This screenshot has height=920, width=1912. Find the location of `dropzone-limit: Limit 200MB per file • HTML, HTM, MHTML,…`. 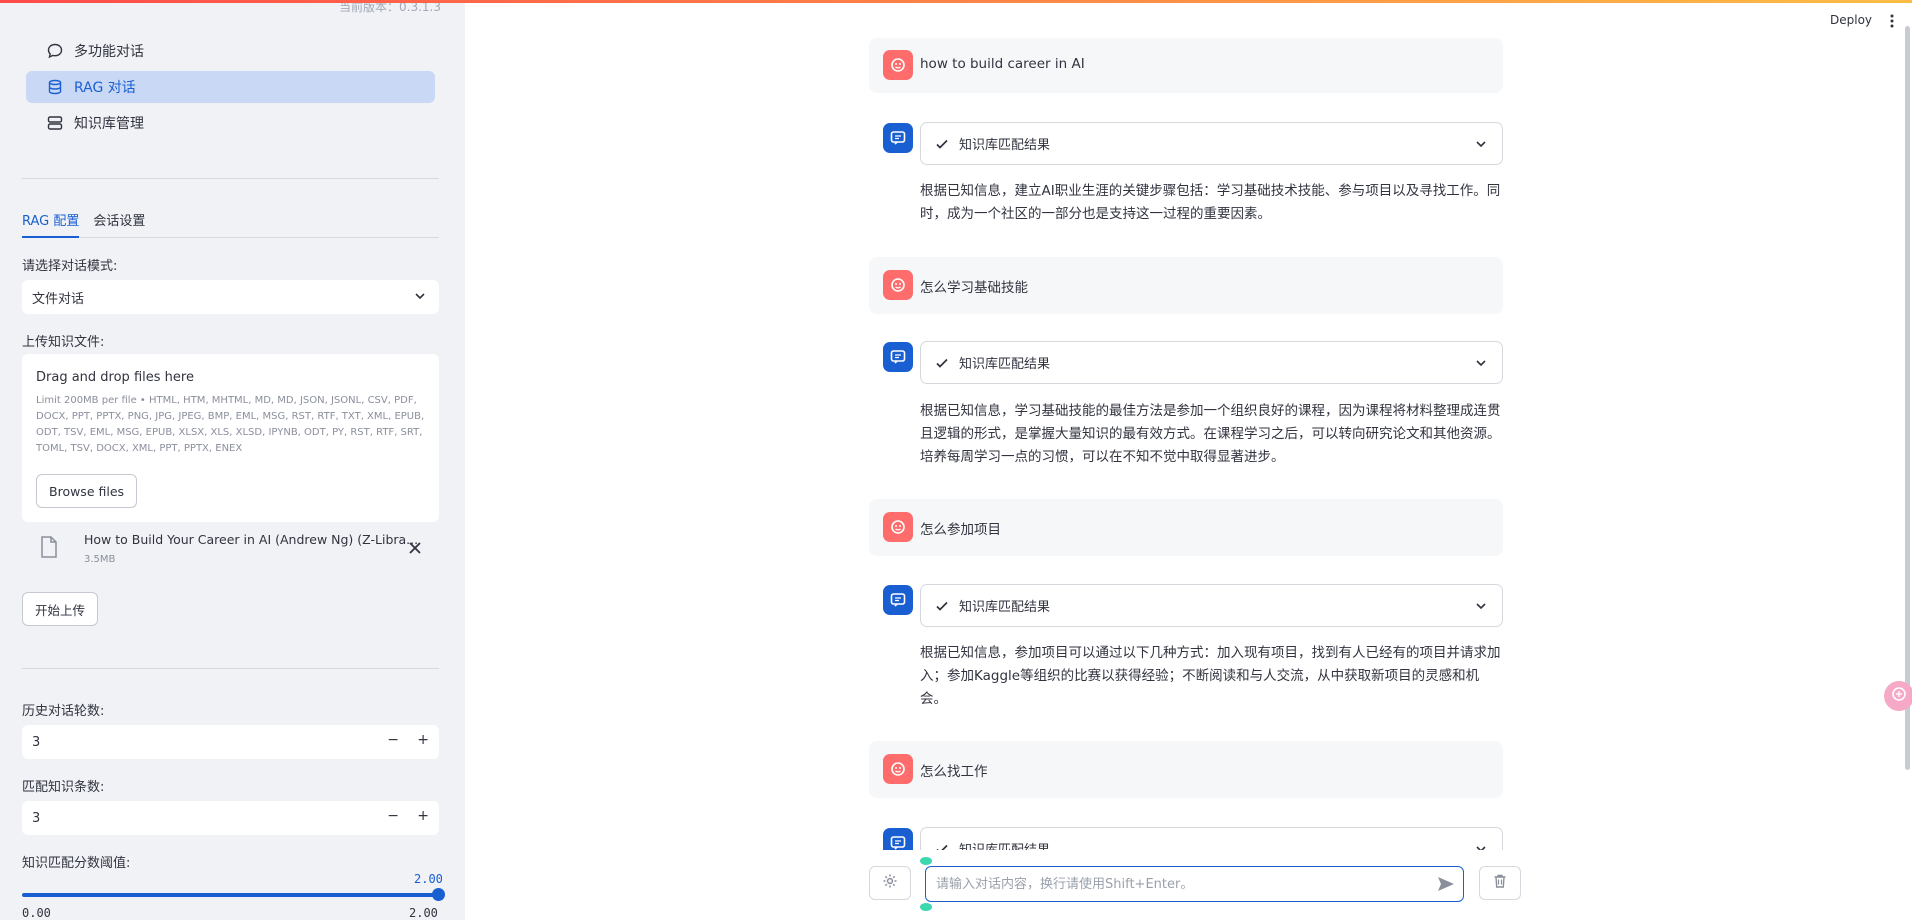

dropzone-limit: Limit 200MB per file • HTML, HTM, MHTML,… is located at coordinates (230, 424).